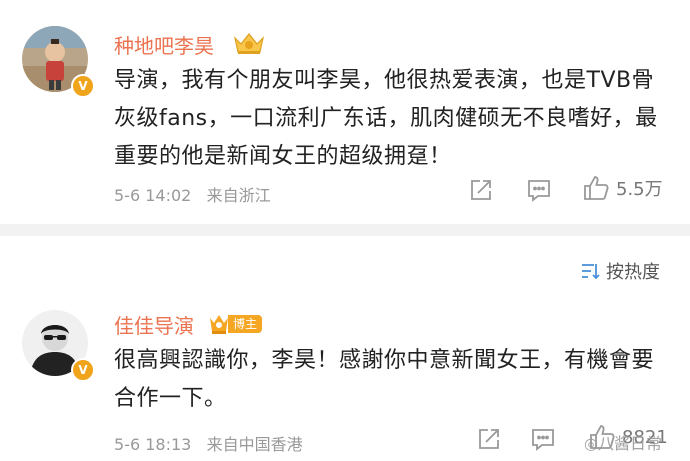 The height and width of the screenshot is (461, 690). What do you see at coordinates (245, 324) in the screenshot?
I see `blogger-badge-label: 博主` at bounding box center [245, 324].